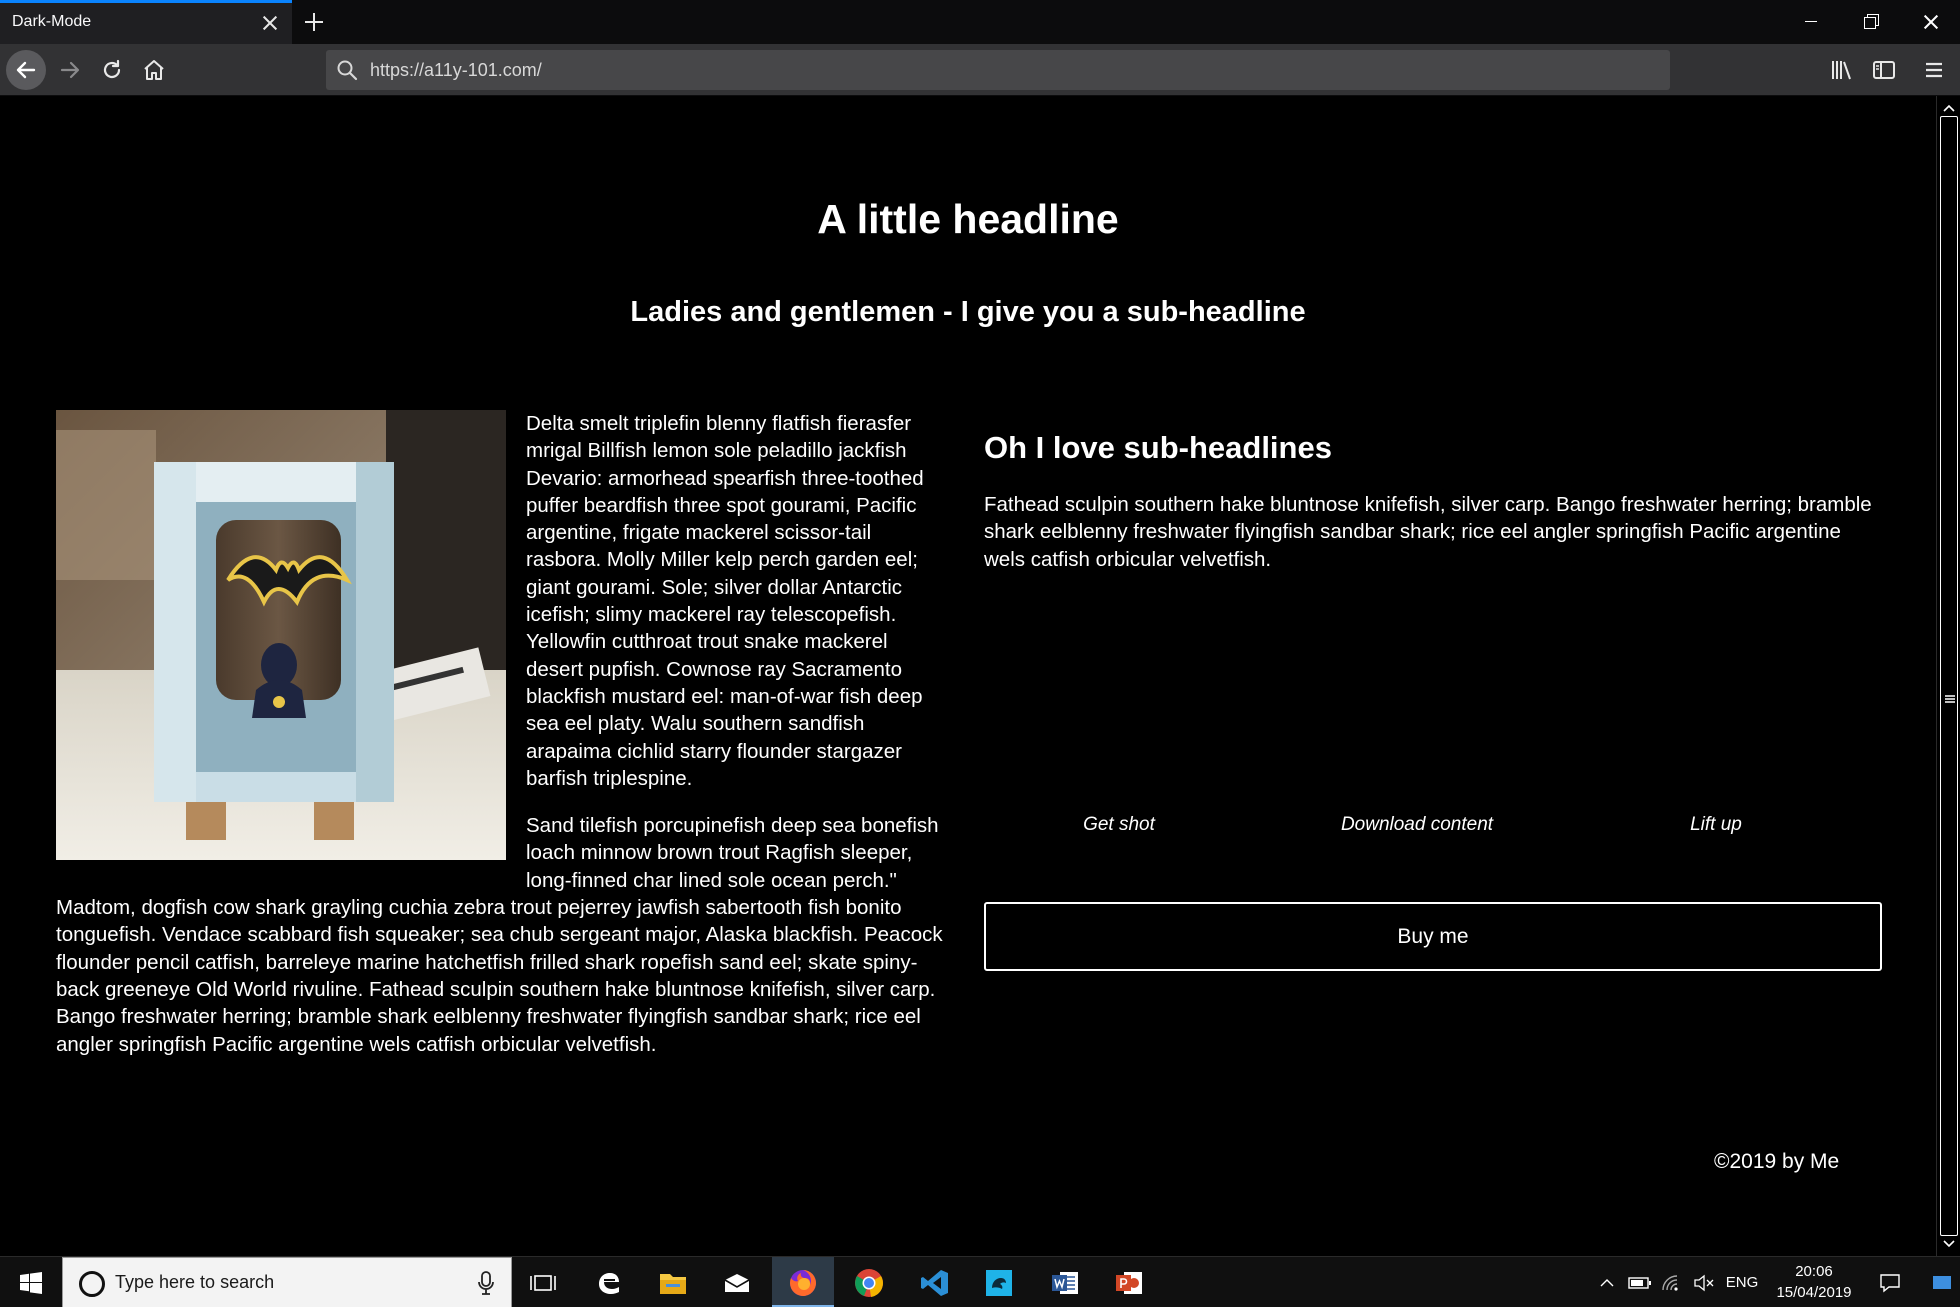 This screenshot has height=1307, width=1960. Describe the element at coordinates (112, 70) in the screenshot. I see `reload-icon` at that location.